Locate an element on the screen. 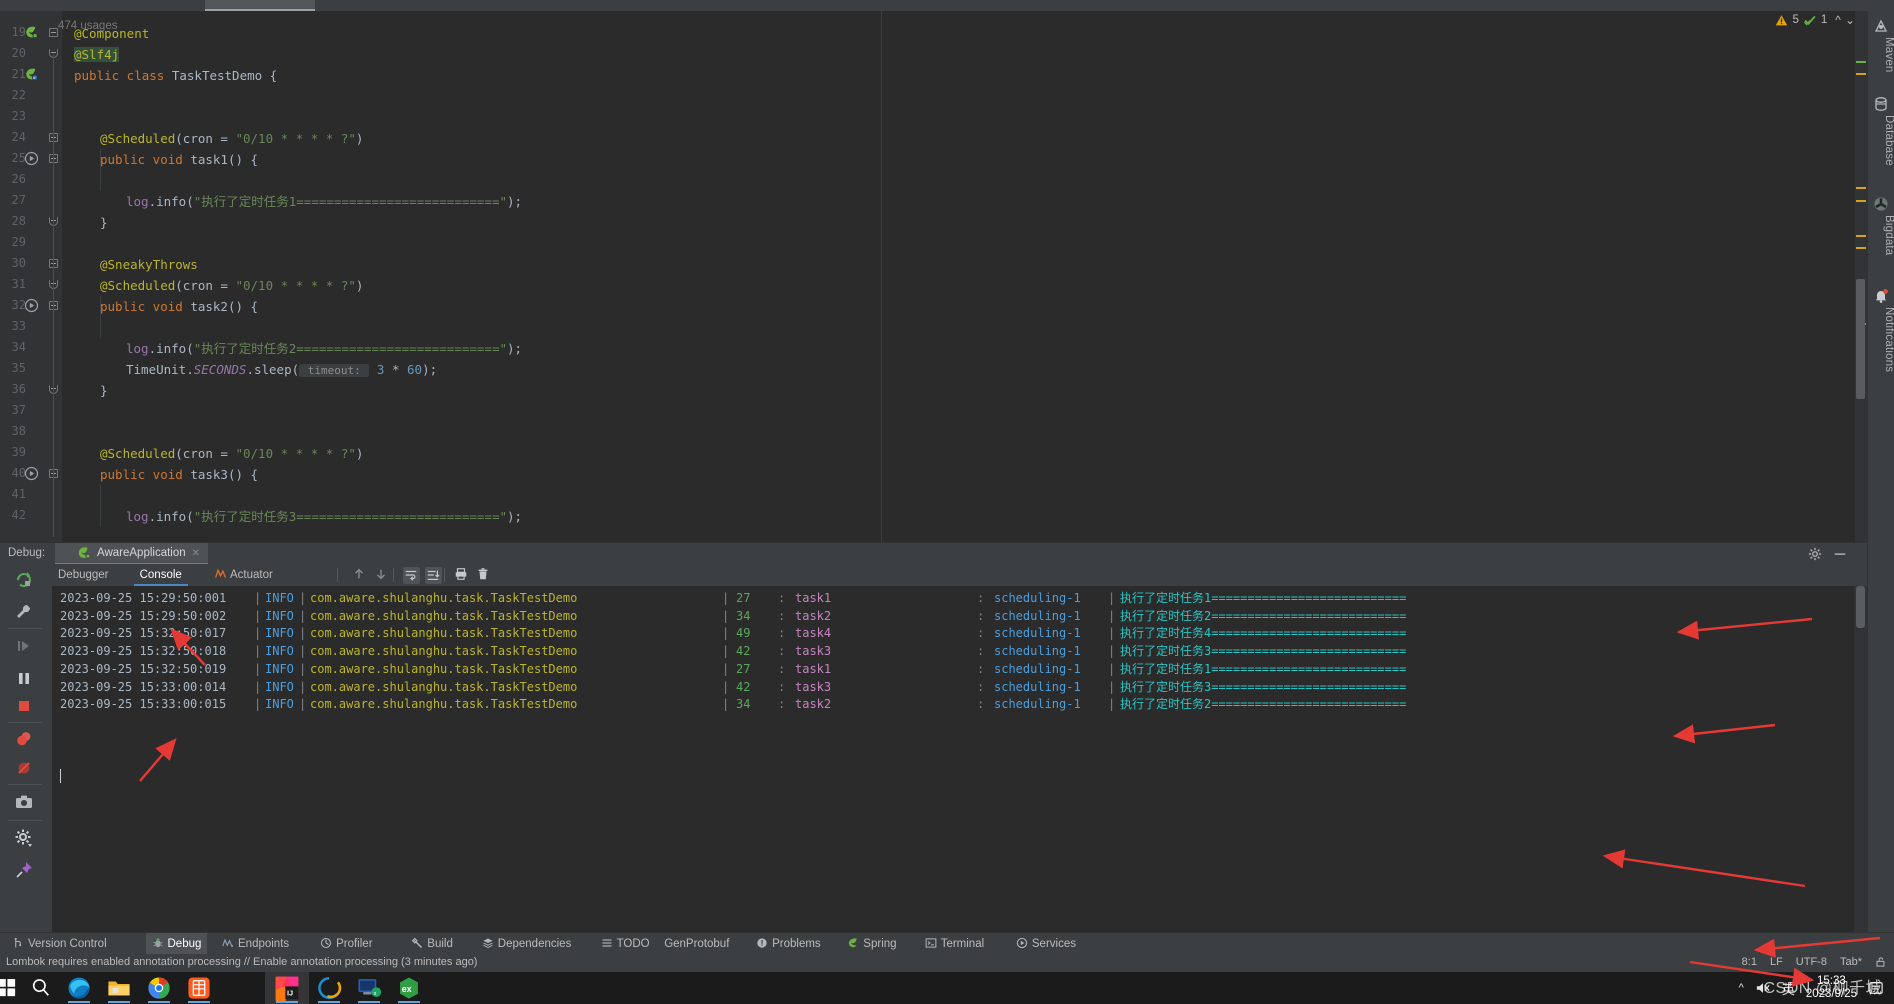  chrome-icon is located at coordinates (159, 988).